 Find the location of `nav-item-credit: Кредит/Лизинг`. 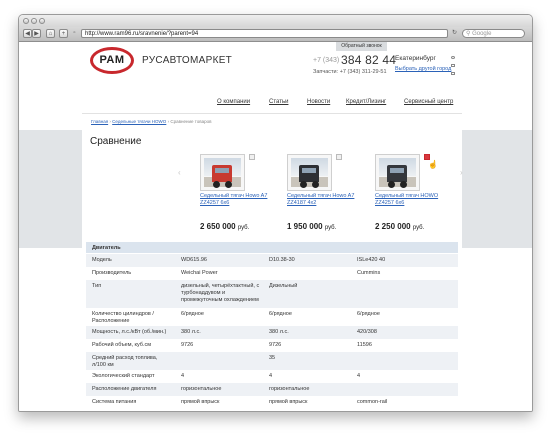

nav-item-credit: Кредит/Лизинг is located at coordinates (366, 102).